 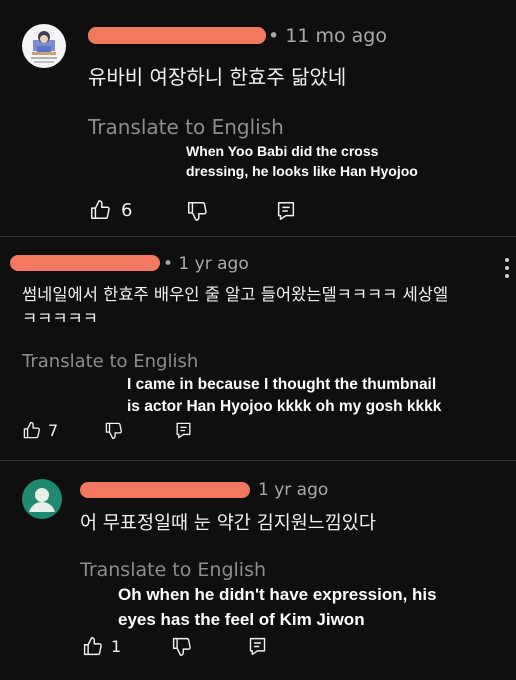 What do you see at coordinates (327, 36) in the screenshot?
I see `comment-timestamp: • 11 mo ago` at bounding box center [327, 36].